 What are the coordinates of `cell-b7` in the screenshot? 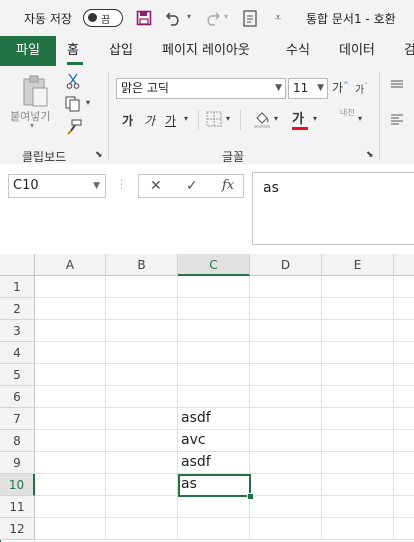 It's located at (142, 419).